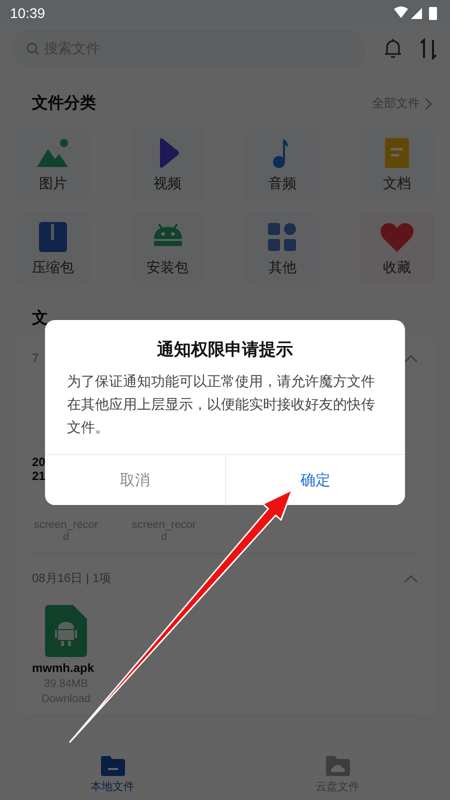 The height and width of the screenshot is (800, 450). Describe the element at coordinates (221, 405) in the screenshot. I see `dialog-message: 为了保证通知功能可以正常使用，请允许魔方文件在其他应用上层显示，以便能实时接收好友的快传文件。` at that location.